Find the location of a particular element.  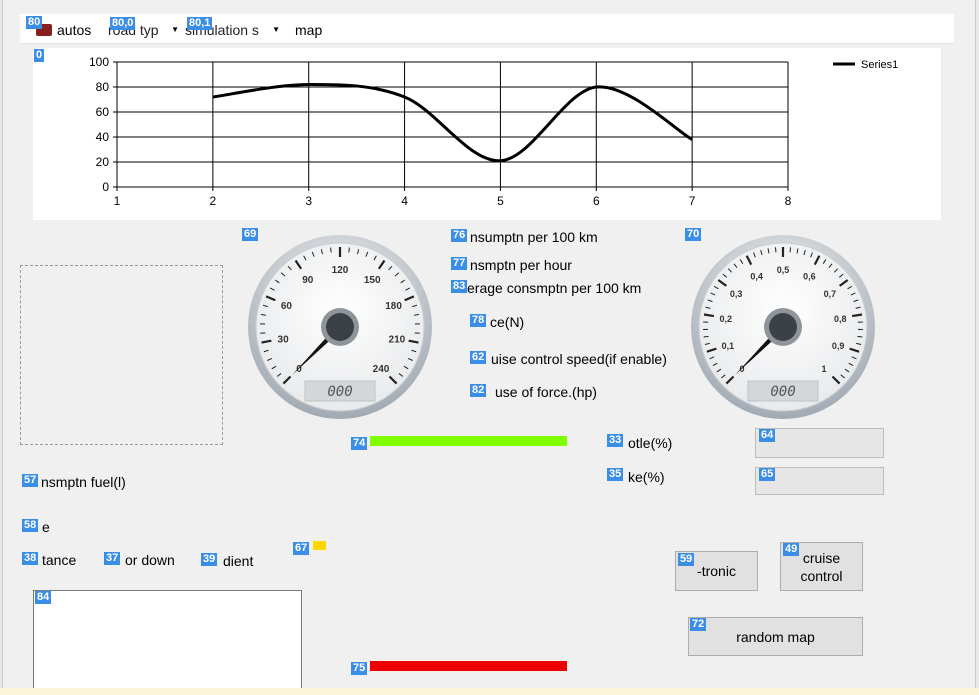

tag-84: 84 is located at coordinates (43, 597).